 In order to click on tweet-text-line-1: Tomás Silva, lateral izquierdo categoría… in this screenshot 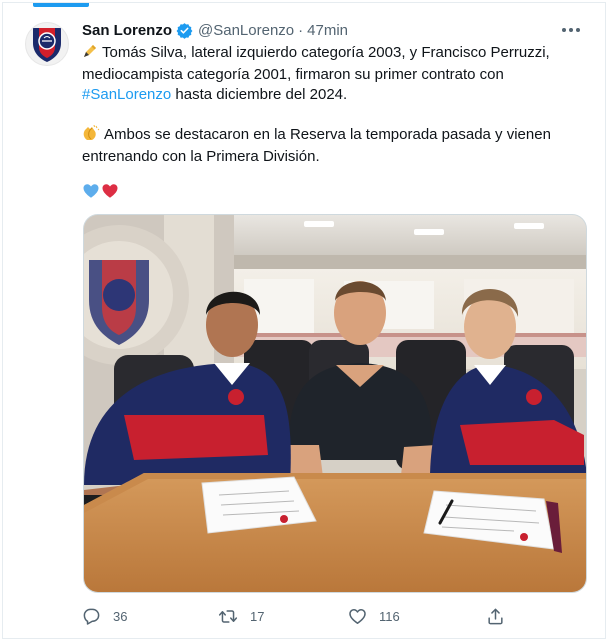, I will do `click(316, 63)`.